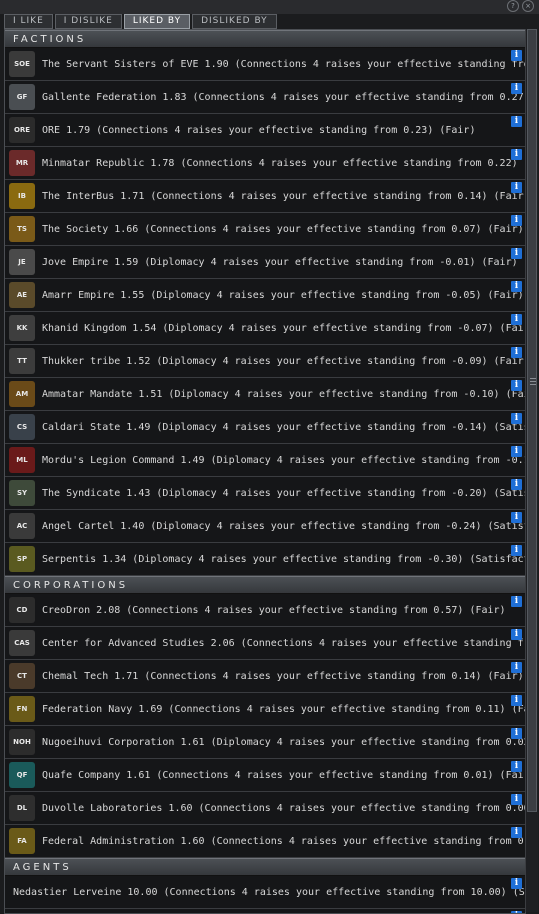 The height and width of the screenshot is (914, 539). What do you see at coordinates (533, 378) in the screenshot?
I see `scroll-grip-line` at bounding box center [533, 378].